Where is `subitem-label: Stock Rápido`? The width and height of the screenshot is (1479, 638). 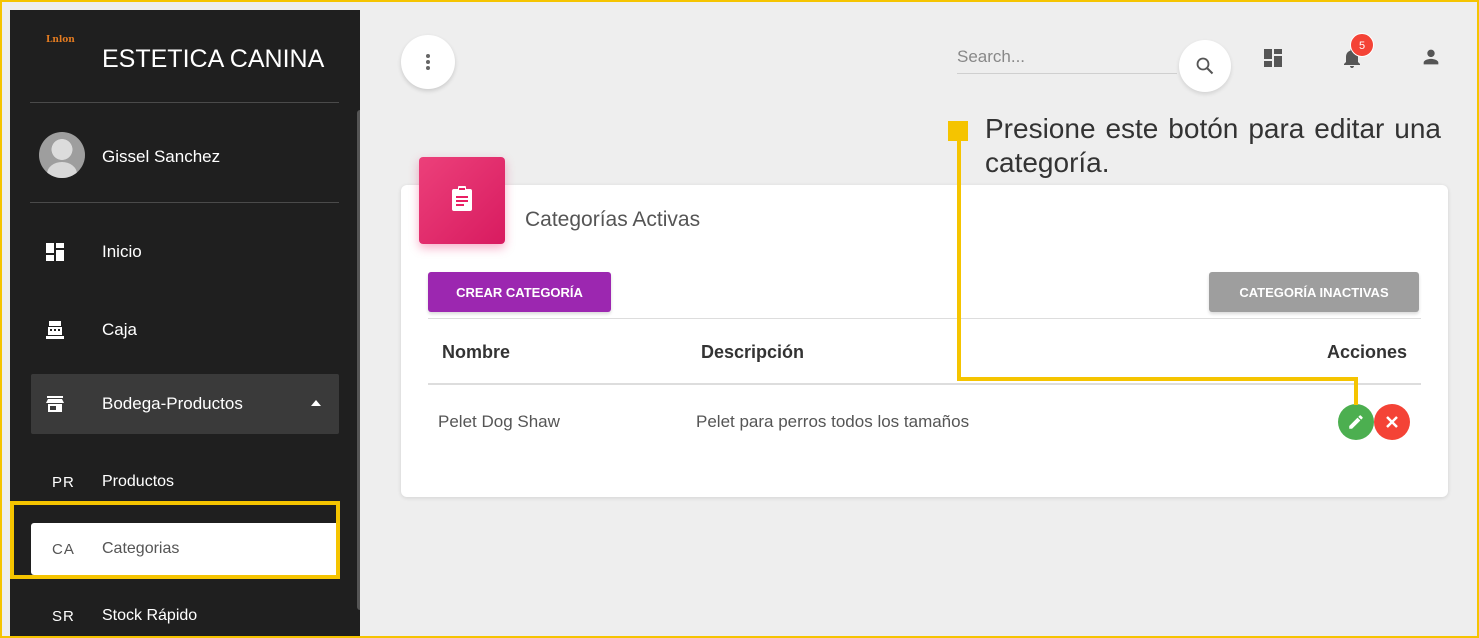 subitem-label: Stock Rápido is located at coordinates (150, 615).